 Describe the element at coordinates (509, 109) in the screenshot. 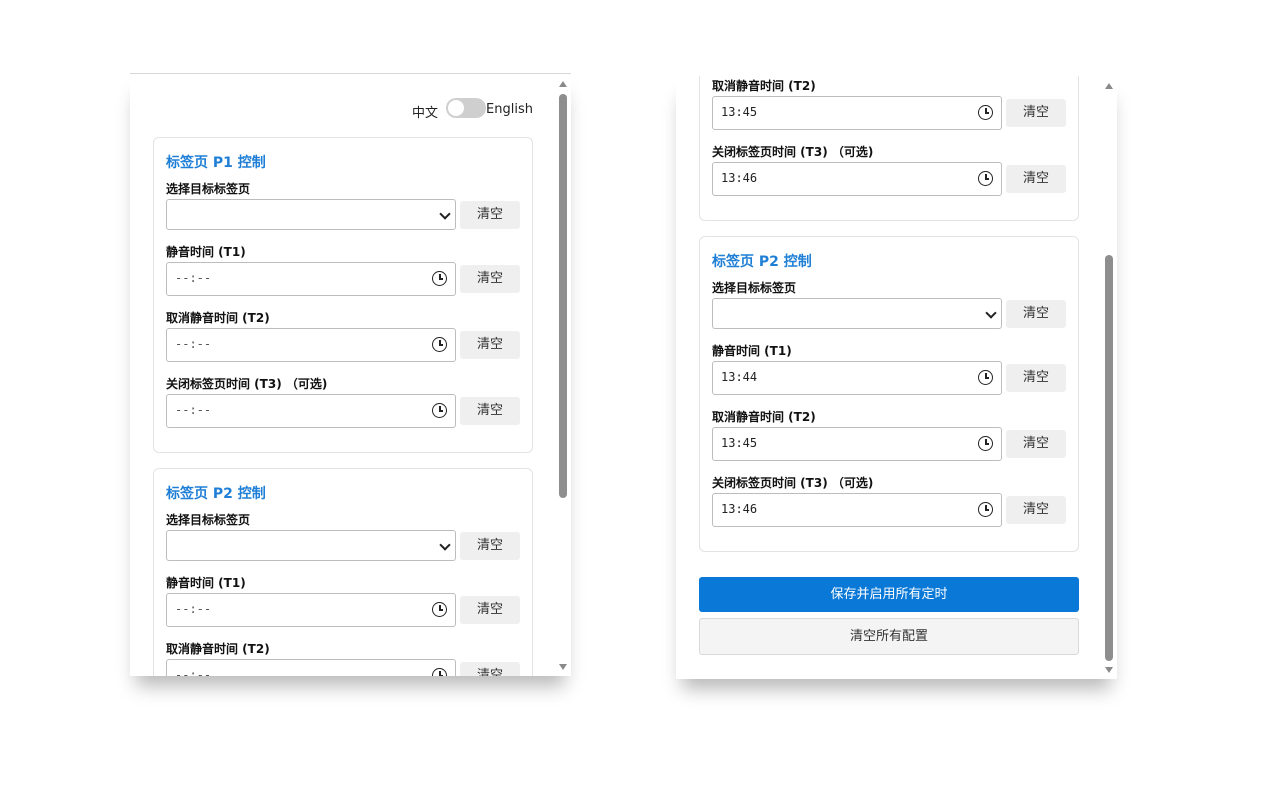

I see `language-english-label: English` at that location.